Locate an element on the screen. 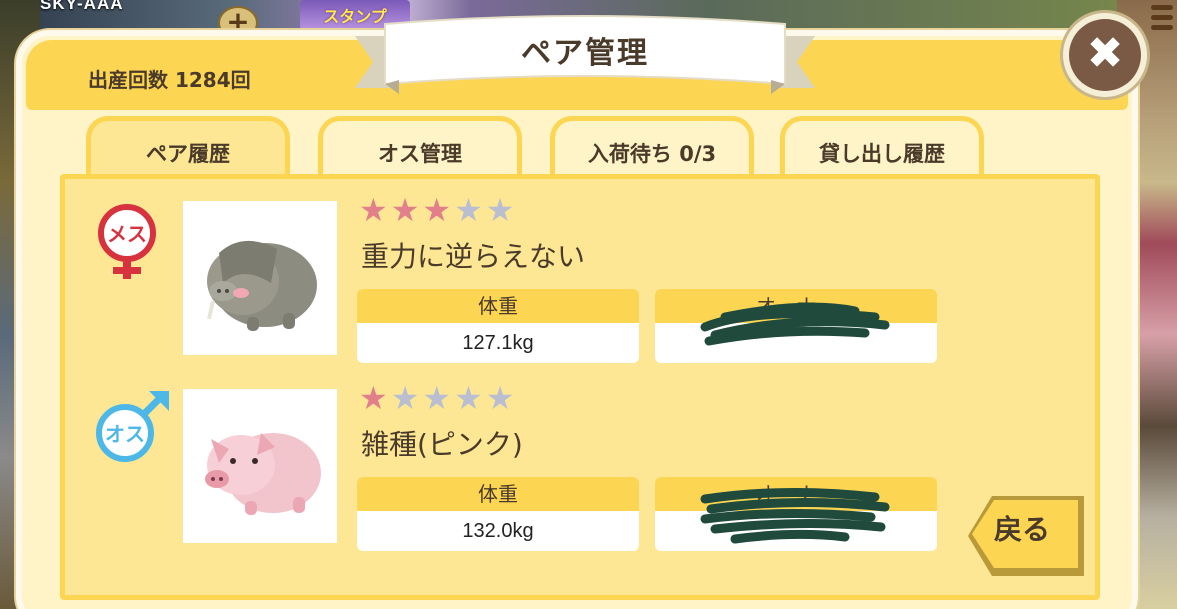  menu-icon is located at coordinates (1162, 17).